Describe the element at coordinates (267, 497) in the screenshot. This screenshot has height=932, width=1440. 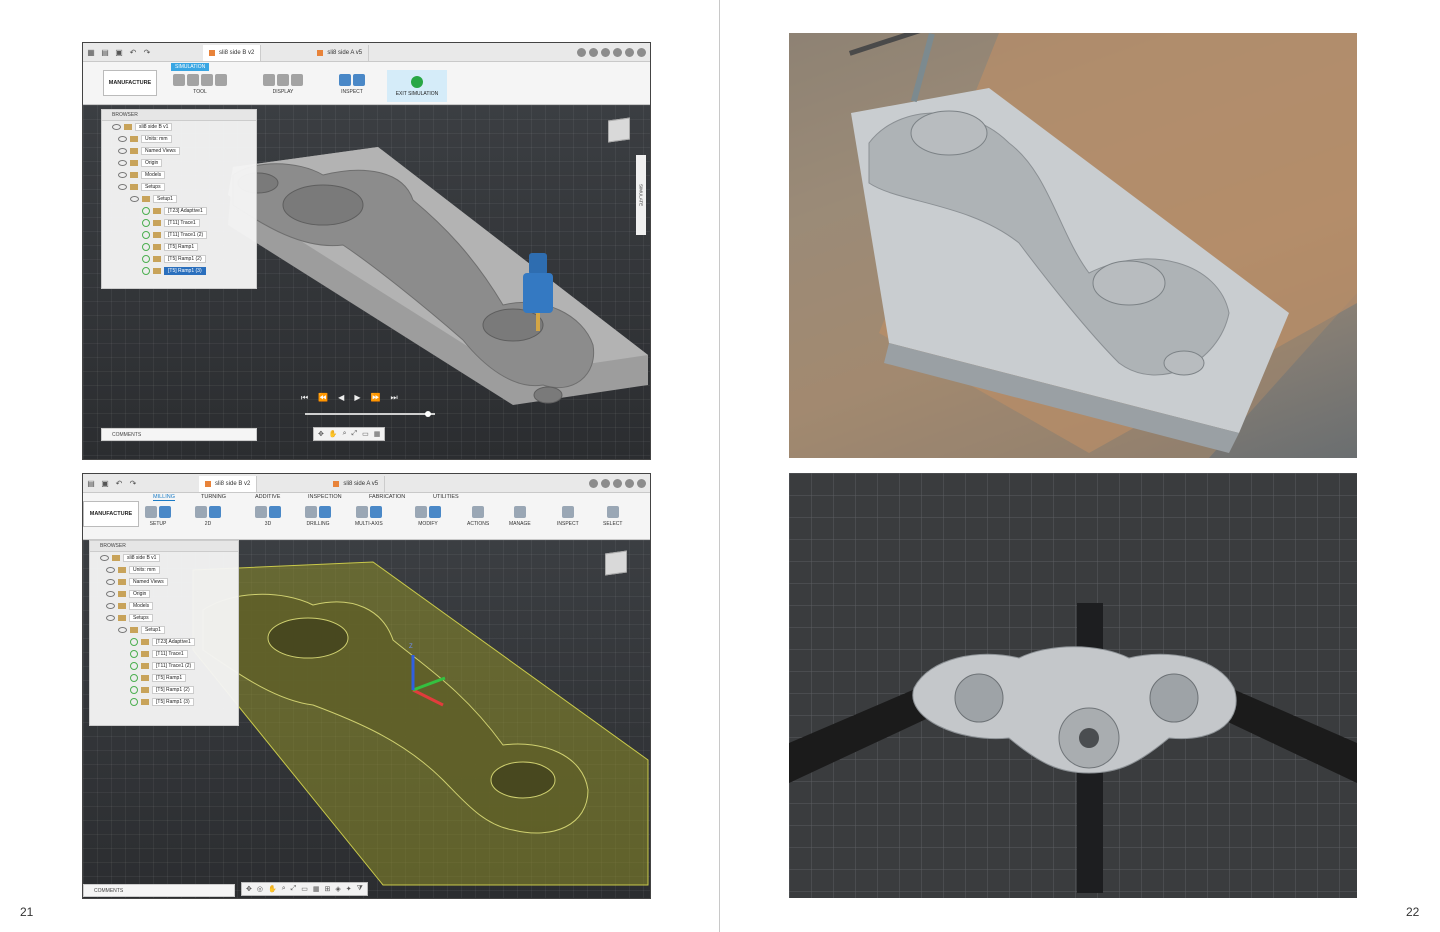
I see `workspace-tab: ADDITIVE` at that location.